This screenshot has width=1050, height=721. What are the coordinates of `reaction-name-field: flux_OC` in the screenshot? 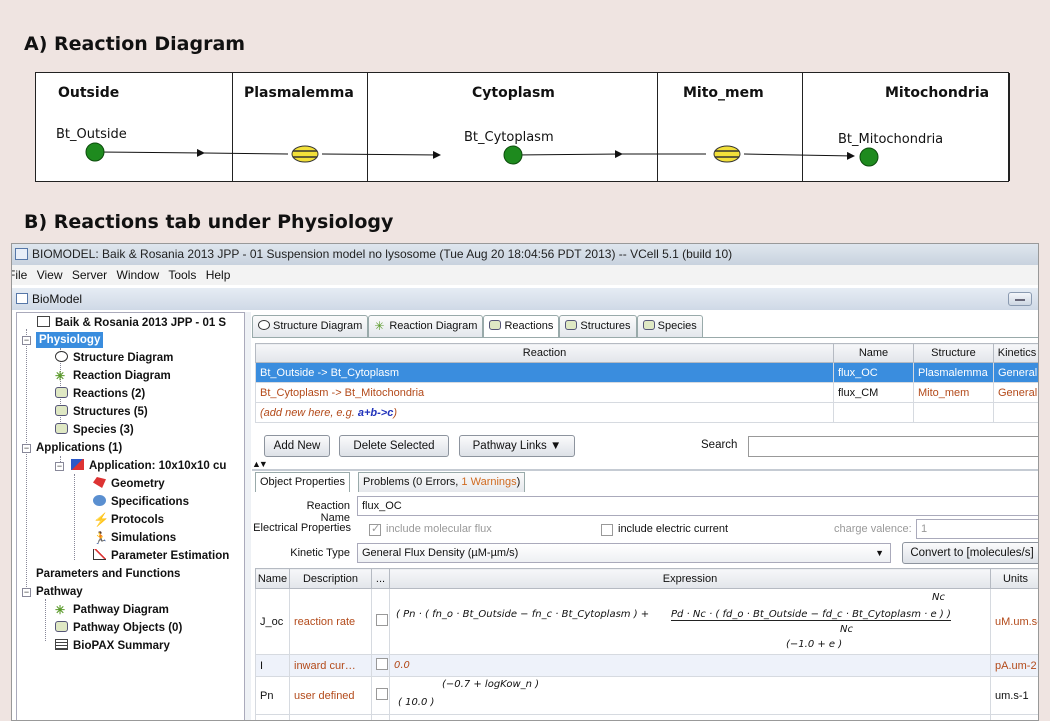 It's located at (697, 506).